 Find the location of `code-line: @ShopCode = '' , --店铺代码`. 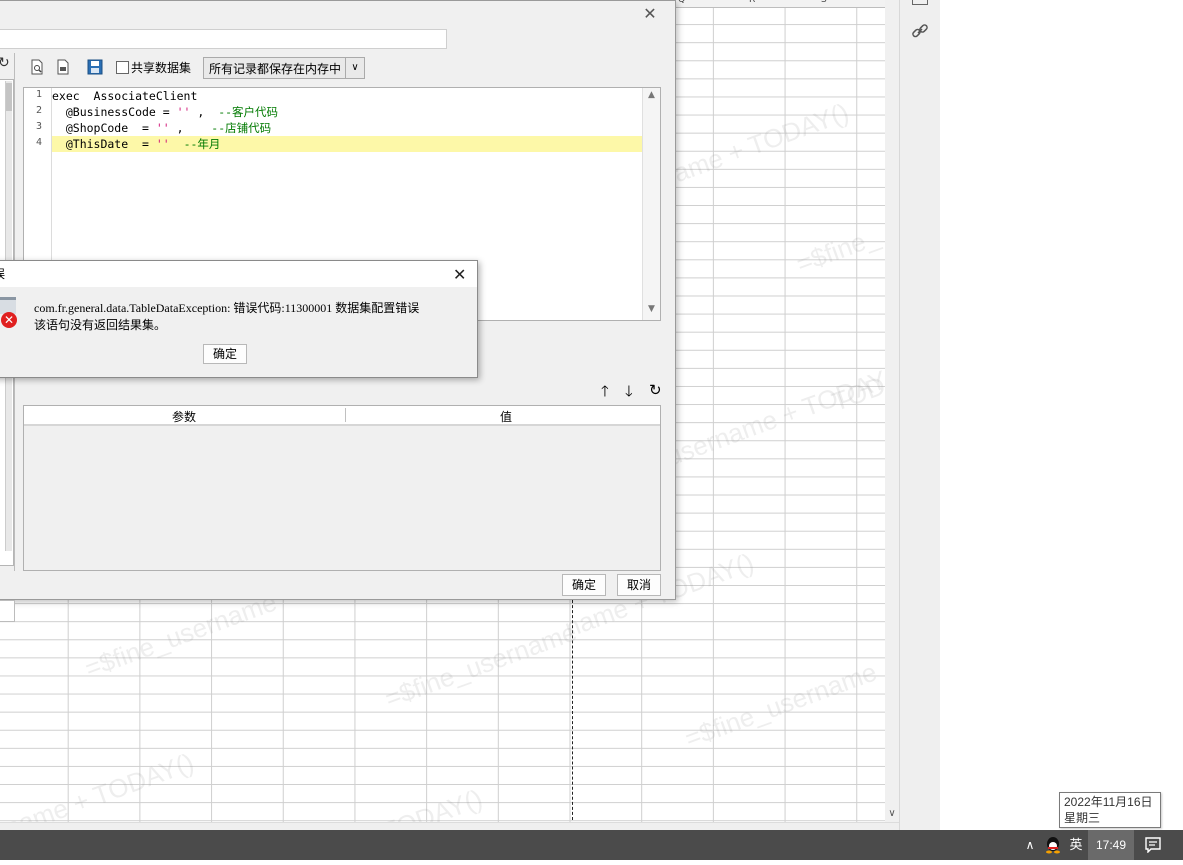

code-line: @ShopCode = '' , --店铺代码 is located at coordinates (161, 128).